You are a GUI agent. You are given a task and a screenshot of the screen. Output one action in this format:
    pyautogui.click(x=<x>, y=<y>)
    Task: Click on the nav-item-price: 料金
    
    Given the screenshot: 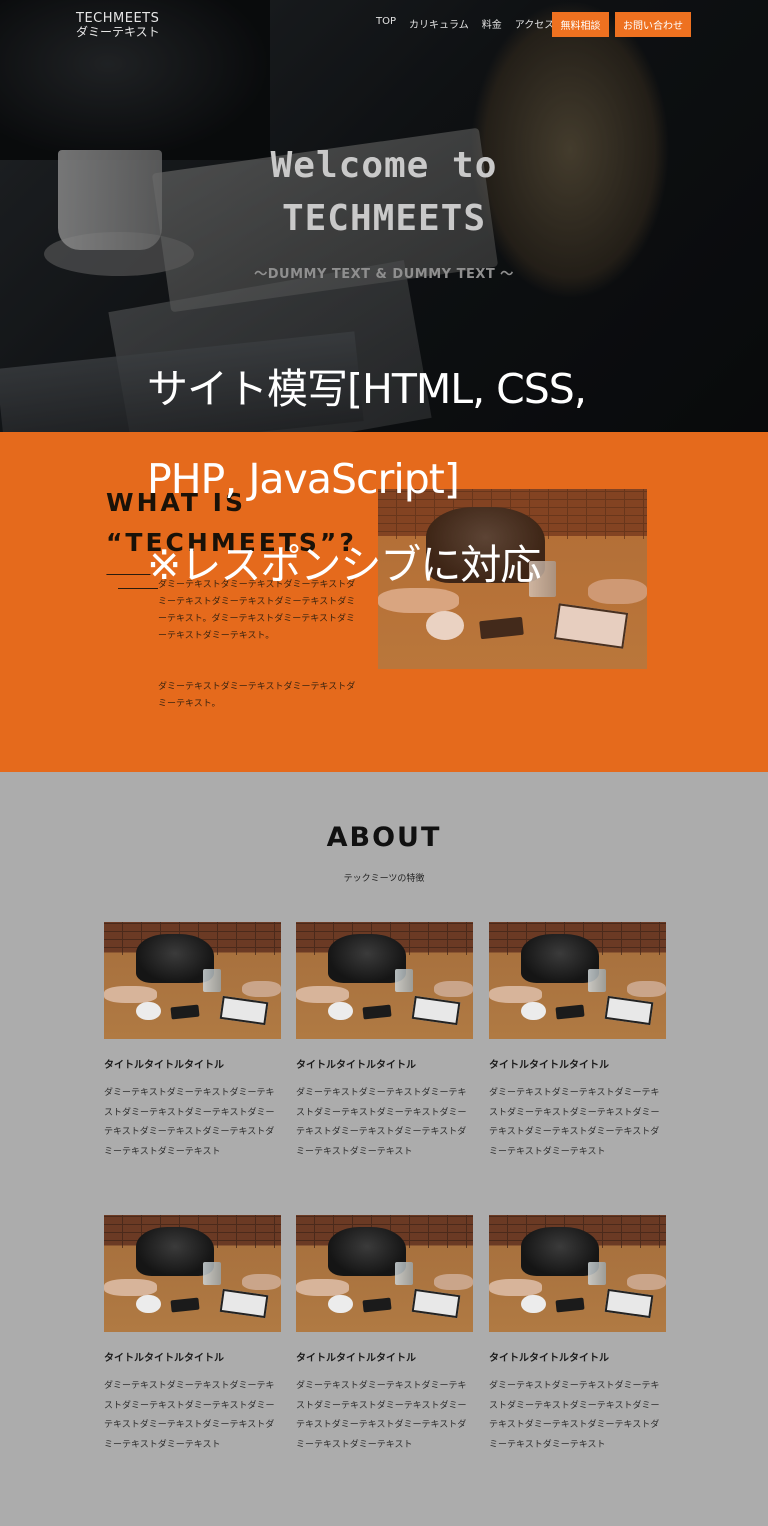 What is the action you would take?
    pyautogui.click(x=492, y=23)
    